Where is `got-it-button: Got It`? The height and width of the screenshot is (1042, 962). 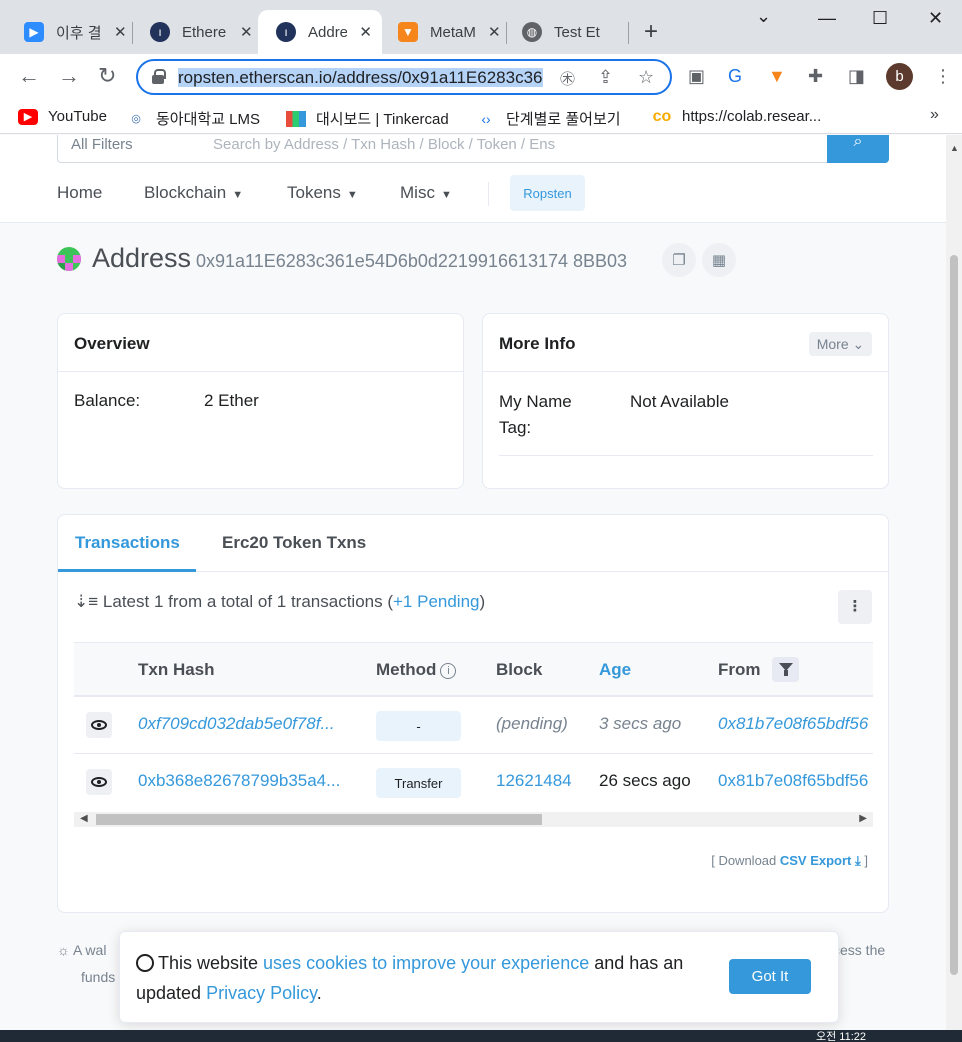
got-it-button: Got It is located at coordinates (770, 976).